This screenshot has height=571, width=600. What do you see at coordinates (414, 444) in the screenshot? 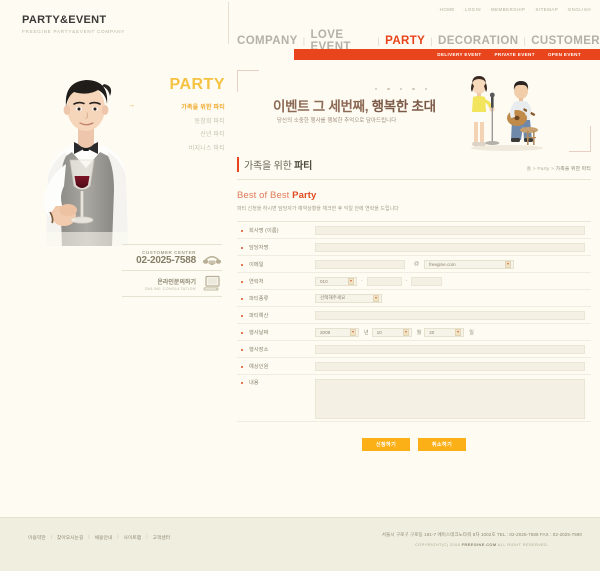
I see `form-actions: 신청하기 취소하기` at bounding box center [414, 444].